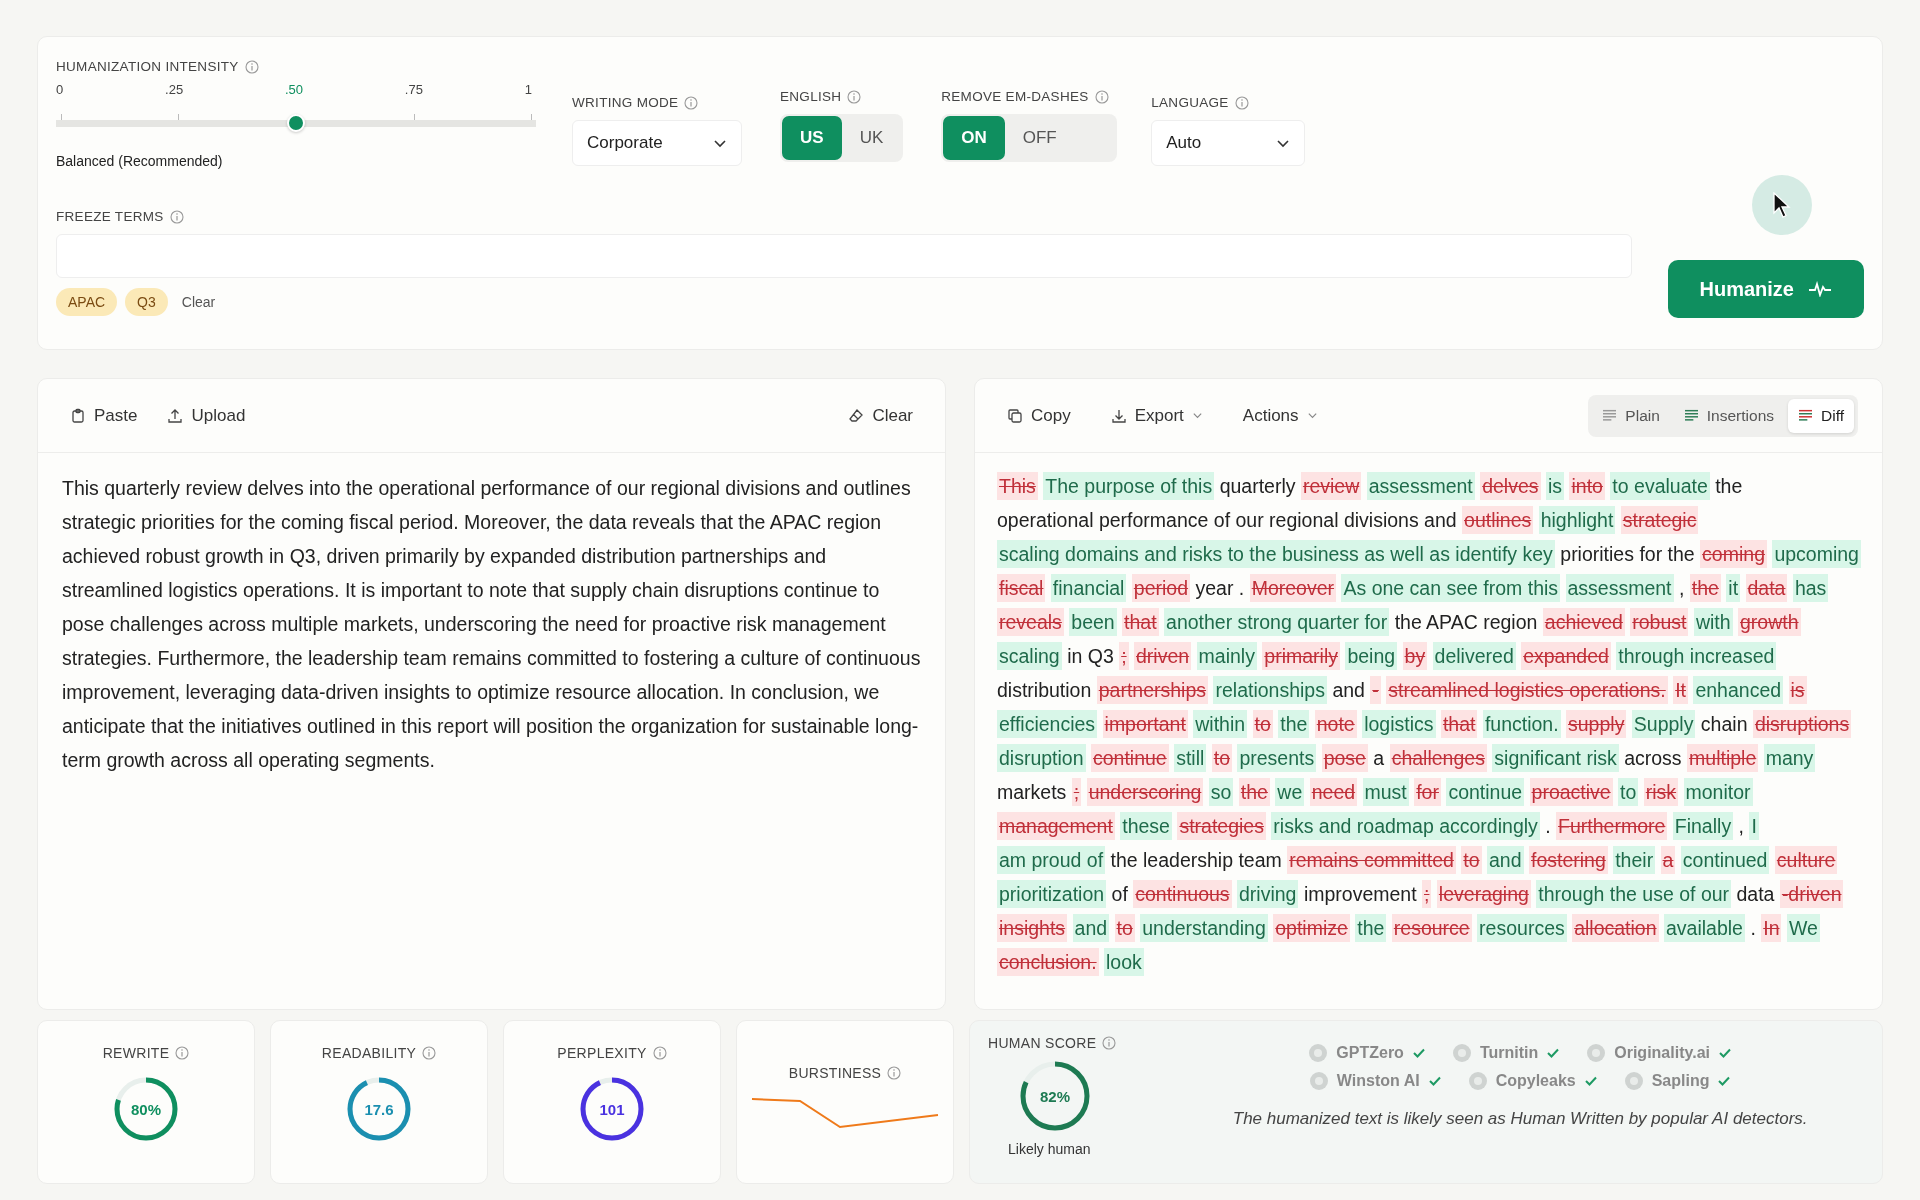 The height and width of the screenshot is (1200, 1920). Describe the element at coordinates (1145, 724) in the screenshot. I see `deleted-text: important` at that location.